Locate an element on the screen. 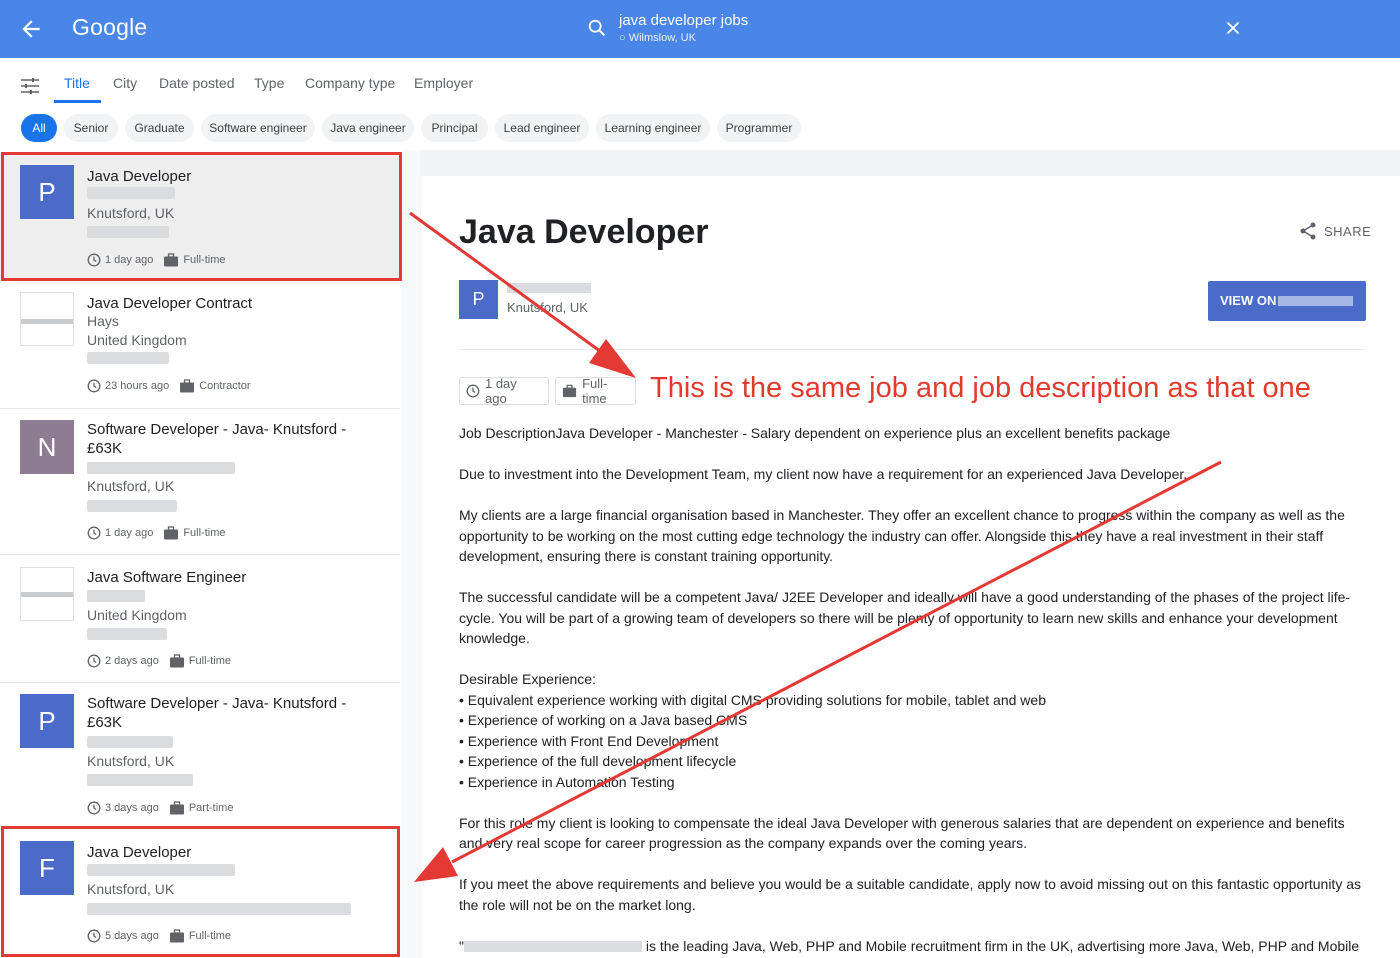 The width and height of the screenshot is (1400, 958). detail-type: Full-time is located at coordinates (595, 391).